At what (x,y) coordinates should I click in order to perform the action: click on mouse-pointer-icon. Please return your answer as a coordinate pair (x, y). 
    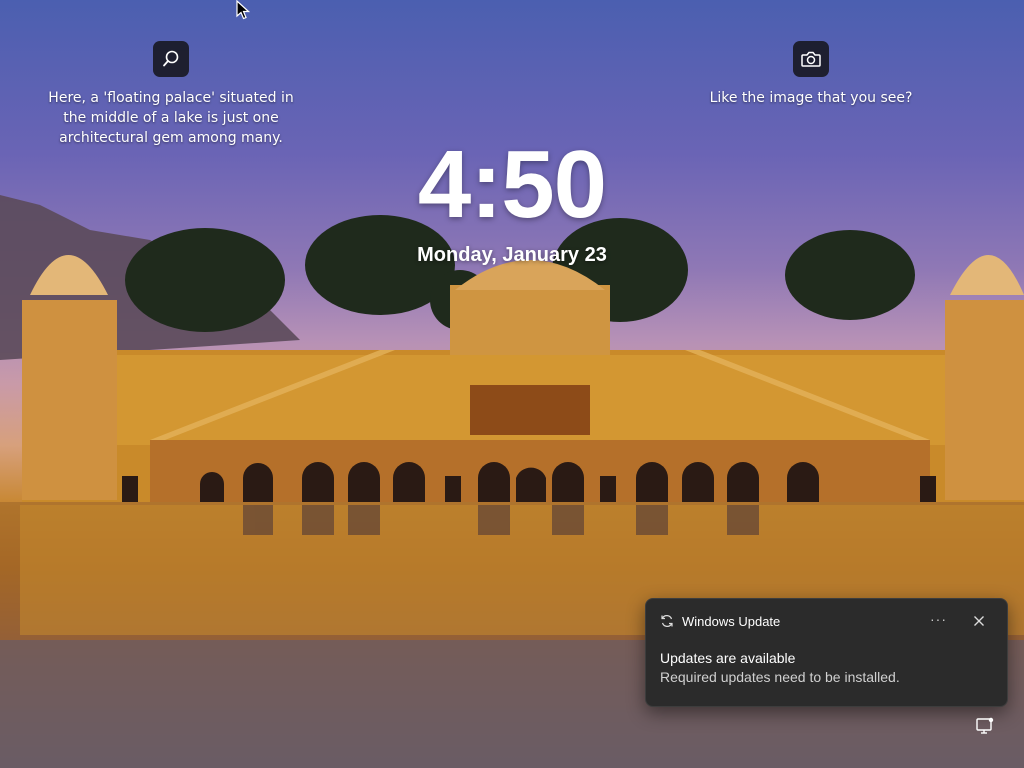
    Looking at the image, I should click on (243, 10).